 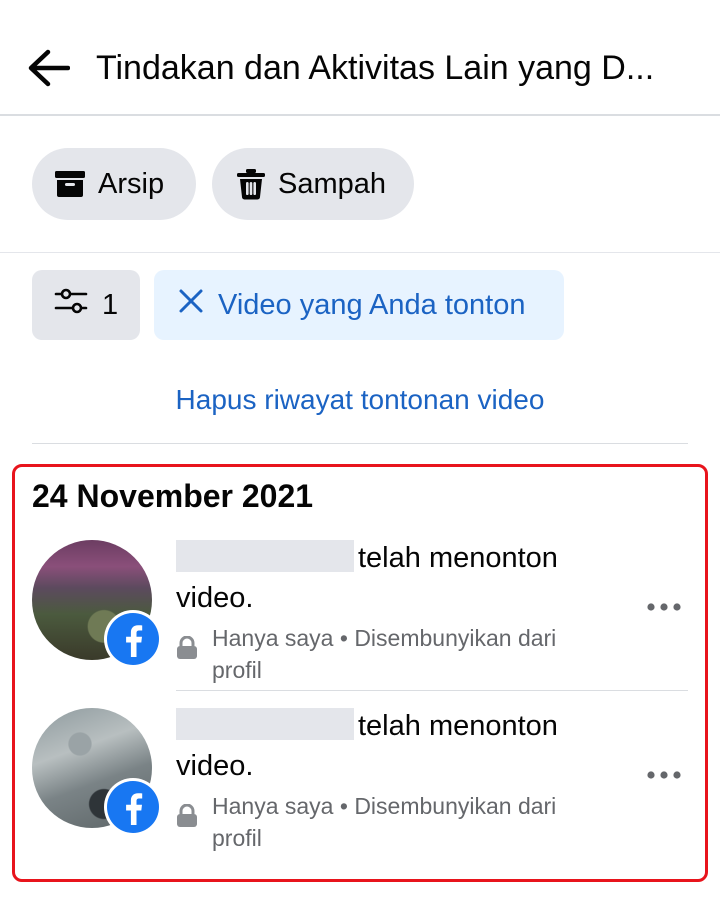 What do you see at coordinates (332, 183) in the screenshot?
I see `trash-label: Sampah` at bounding box center [332, 183].